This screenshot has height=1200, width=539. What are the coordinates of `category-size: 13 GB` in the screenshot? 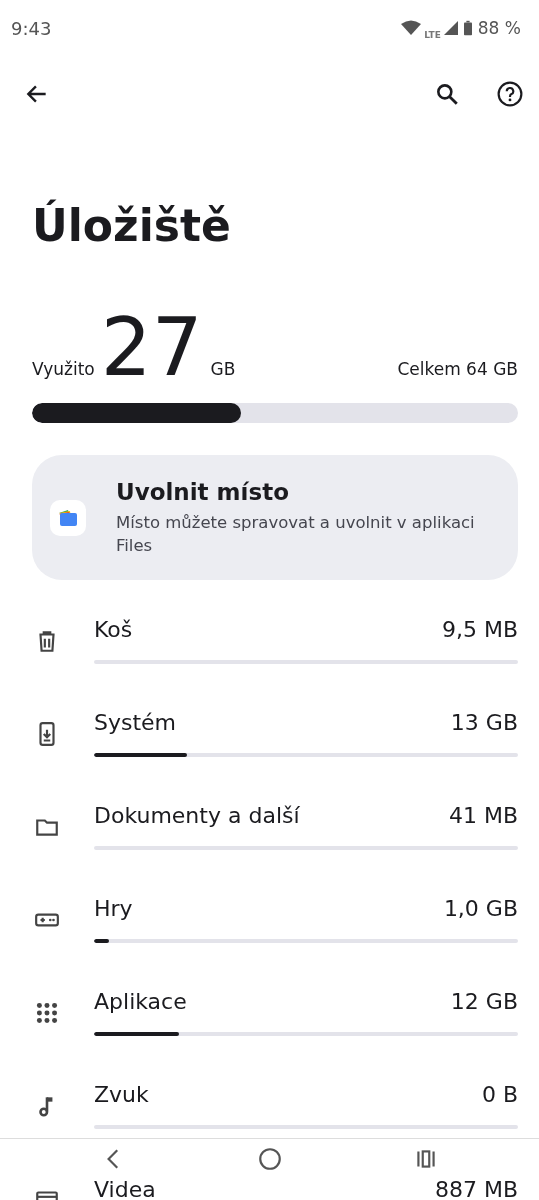 It's located at (484, 722).